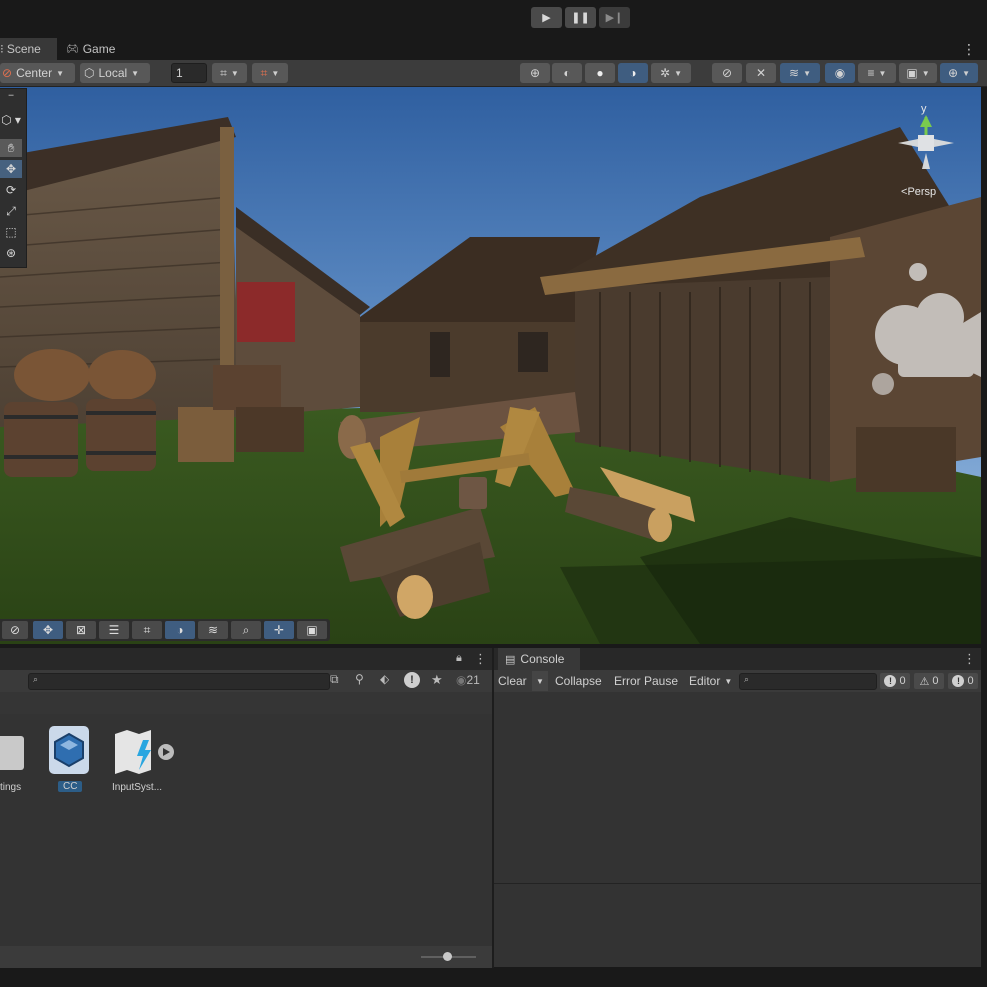 This screenshot has width=987, height=987. I want to click on filter-by-type-icon: ⚲, so click(359, 679).